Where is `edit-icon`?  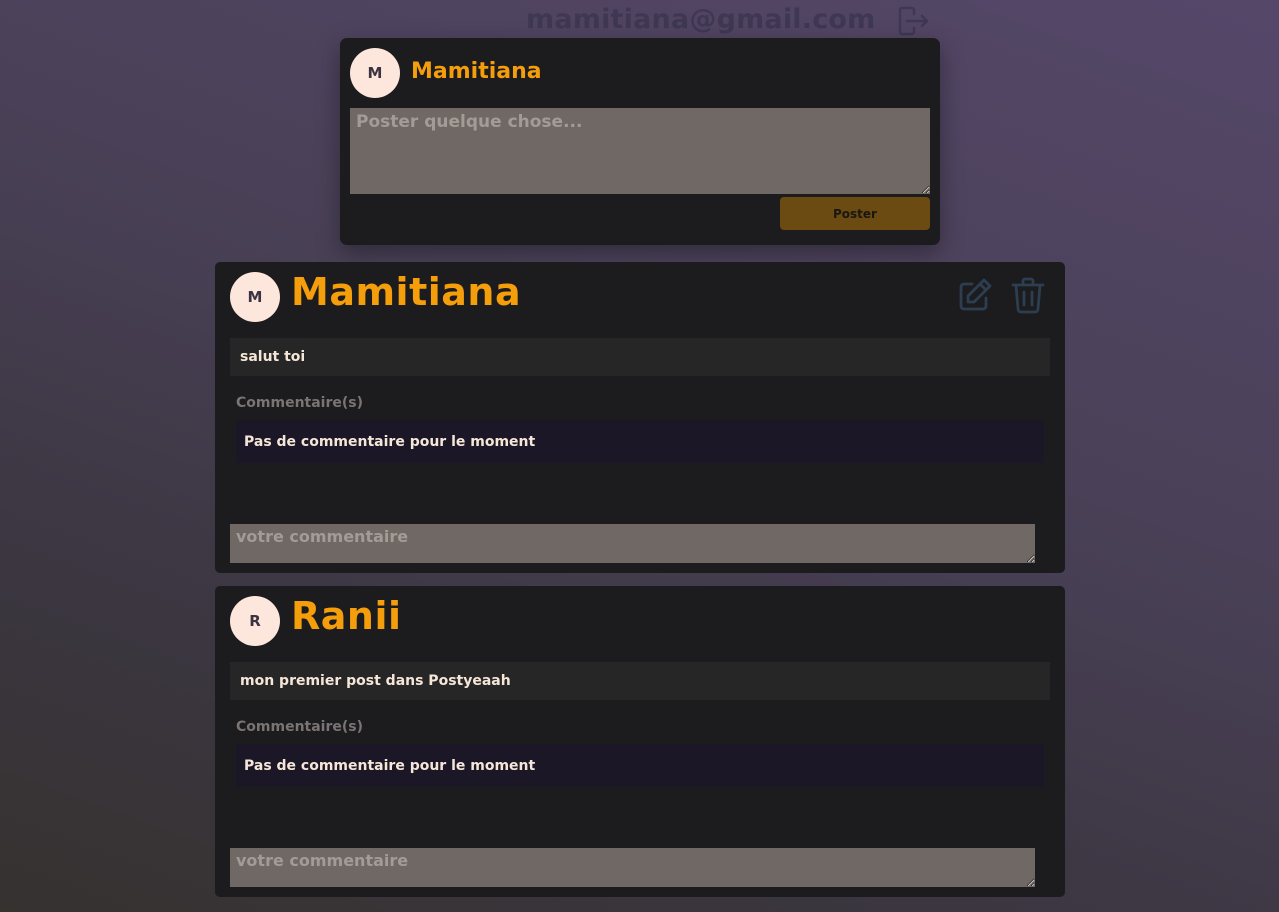 edit-icon is located at coordinates (975, 295).